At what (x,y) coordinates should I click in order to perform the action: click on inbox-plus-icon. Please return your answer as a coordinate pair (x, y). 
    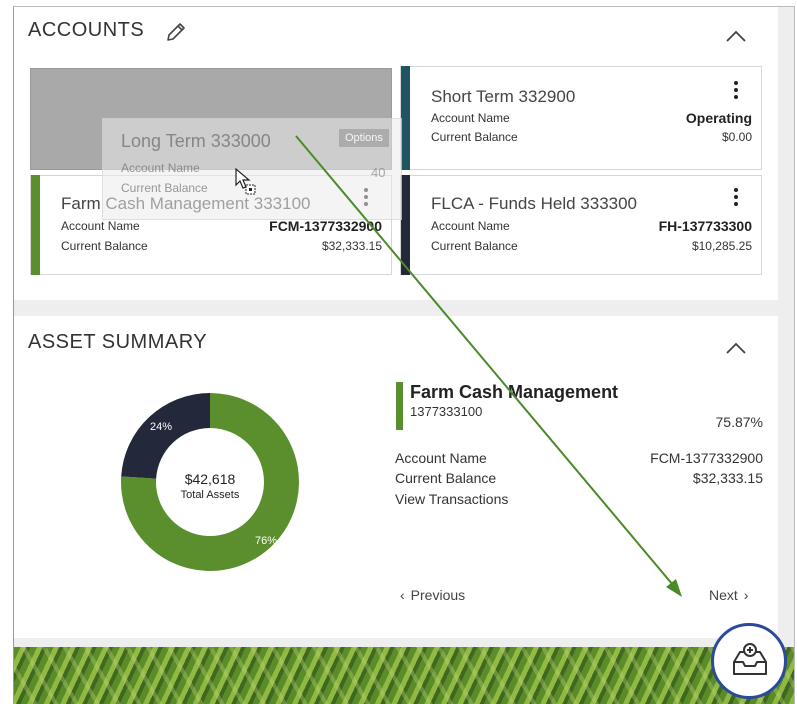
    Looking at the image, I should click on (750, 659).